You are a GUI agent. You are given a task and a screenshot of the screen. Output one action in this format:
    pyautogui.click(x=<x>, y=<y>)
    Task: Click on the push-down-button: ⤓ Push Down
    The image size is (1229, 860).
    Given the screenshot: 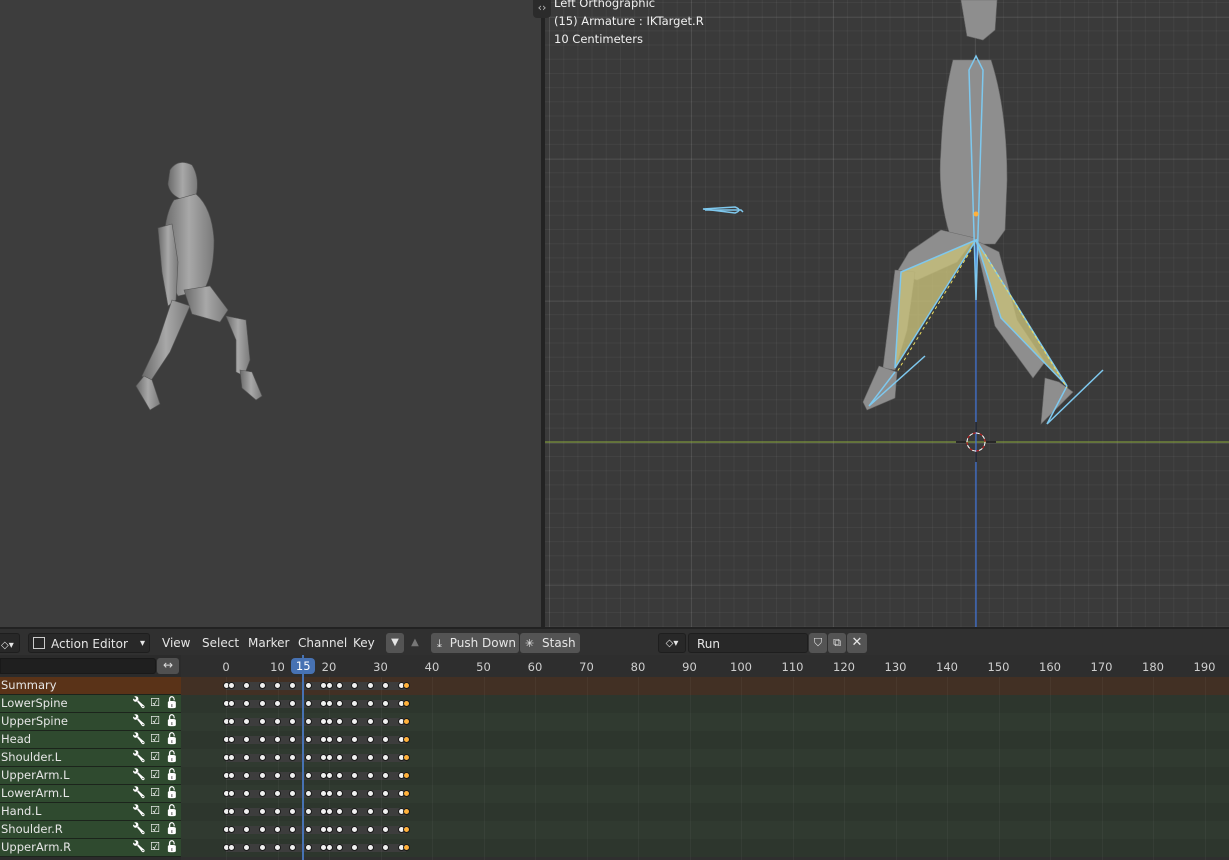 What is the action you would take?
    pyautogui.click(x=475, y=643)
    